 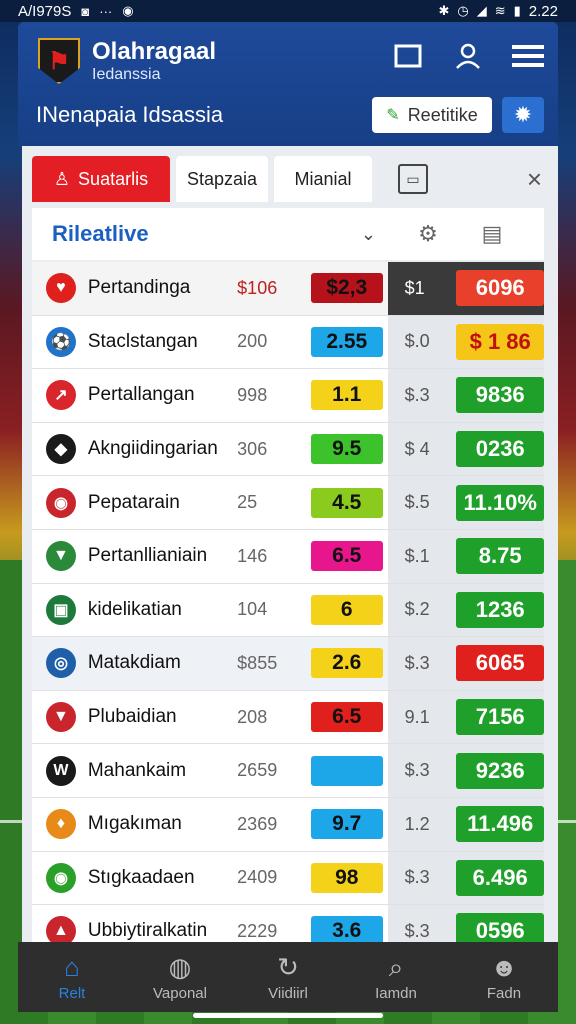 What do you see at coordinates (61, 929) in the screenshot?
I see `team-logo-icon: ▲` at bounding box center [61, 929].